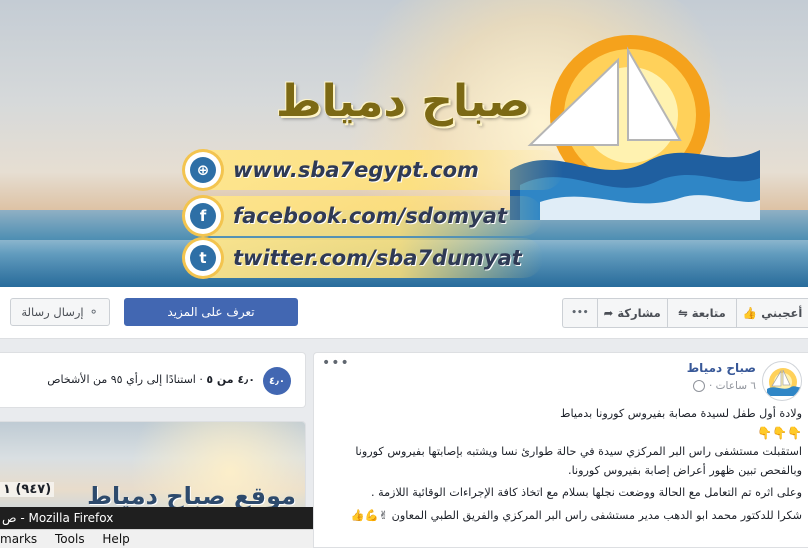 This screenshot has height=548, width=808. I want to click on like-button: 👍 أعجبني, so click(772, 313).